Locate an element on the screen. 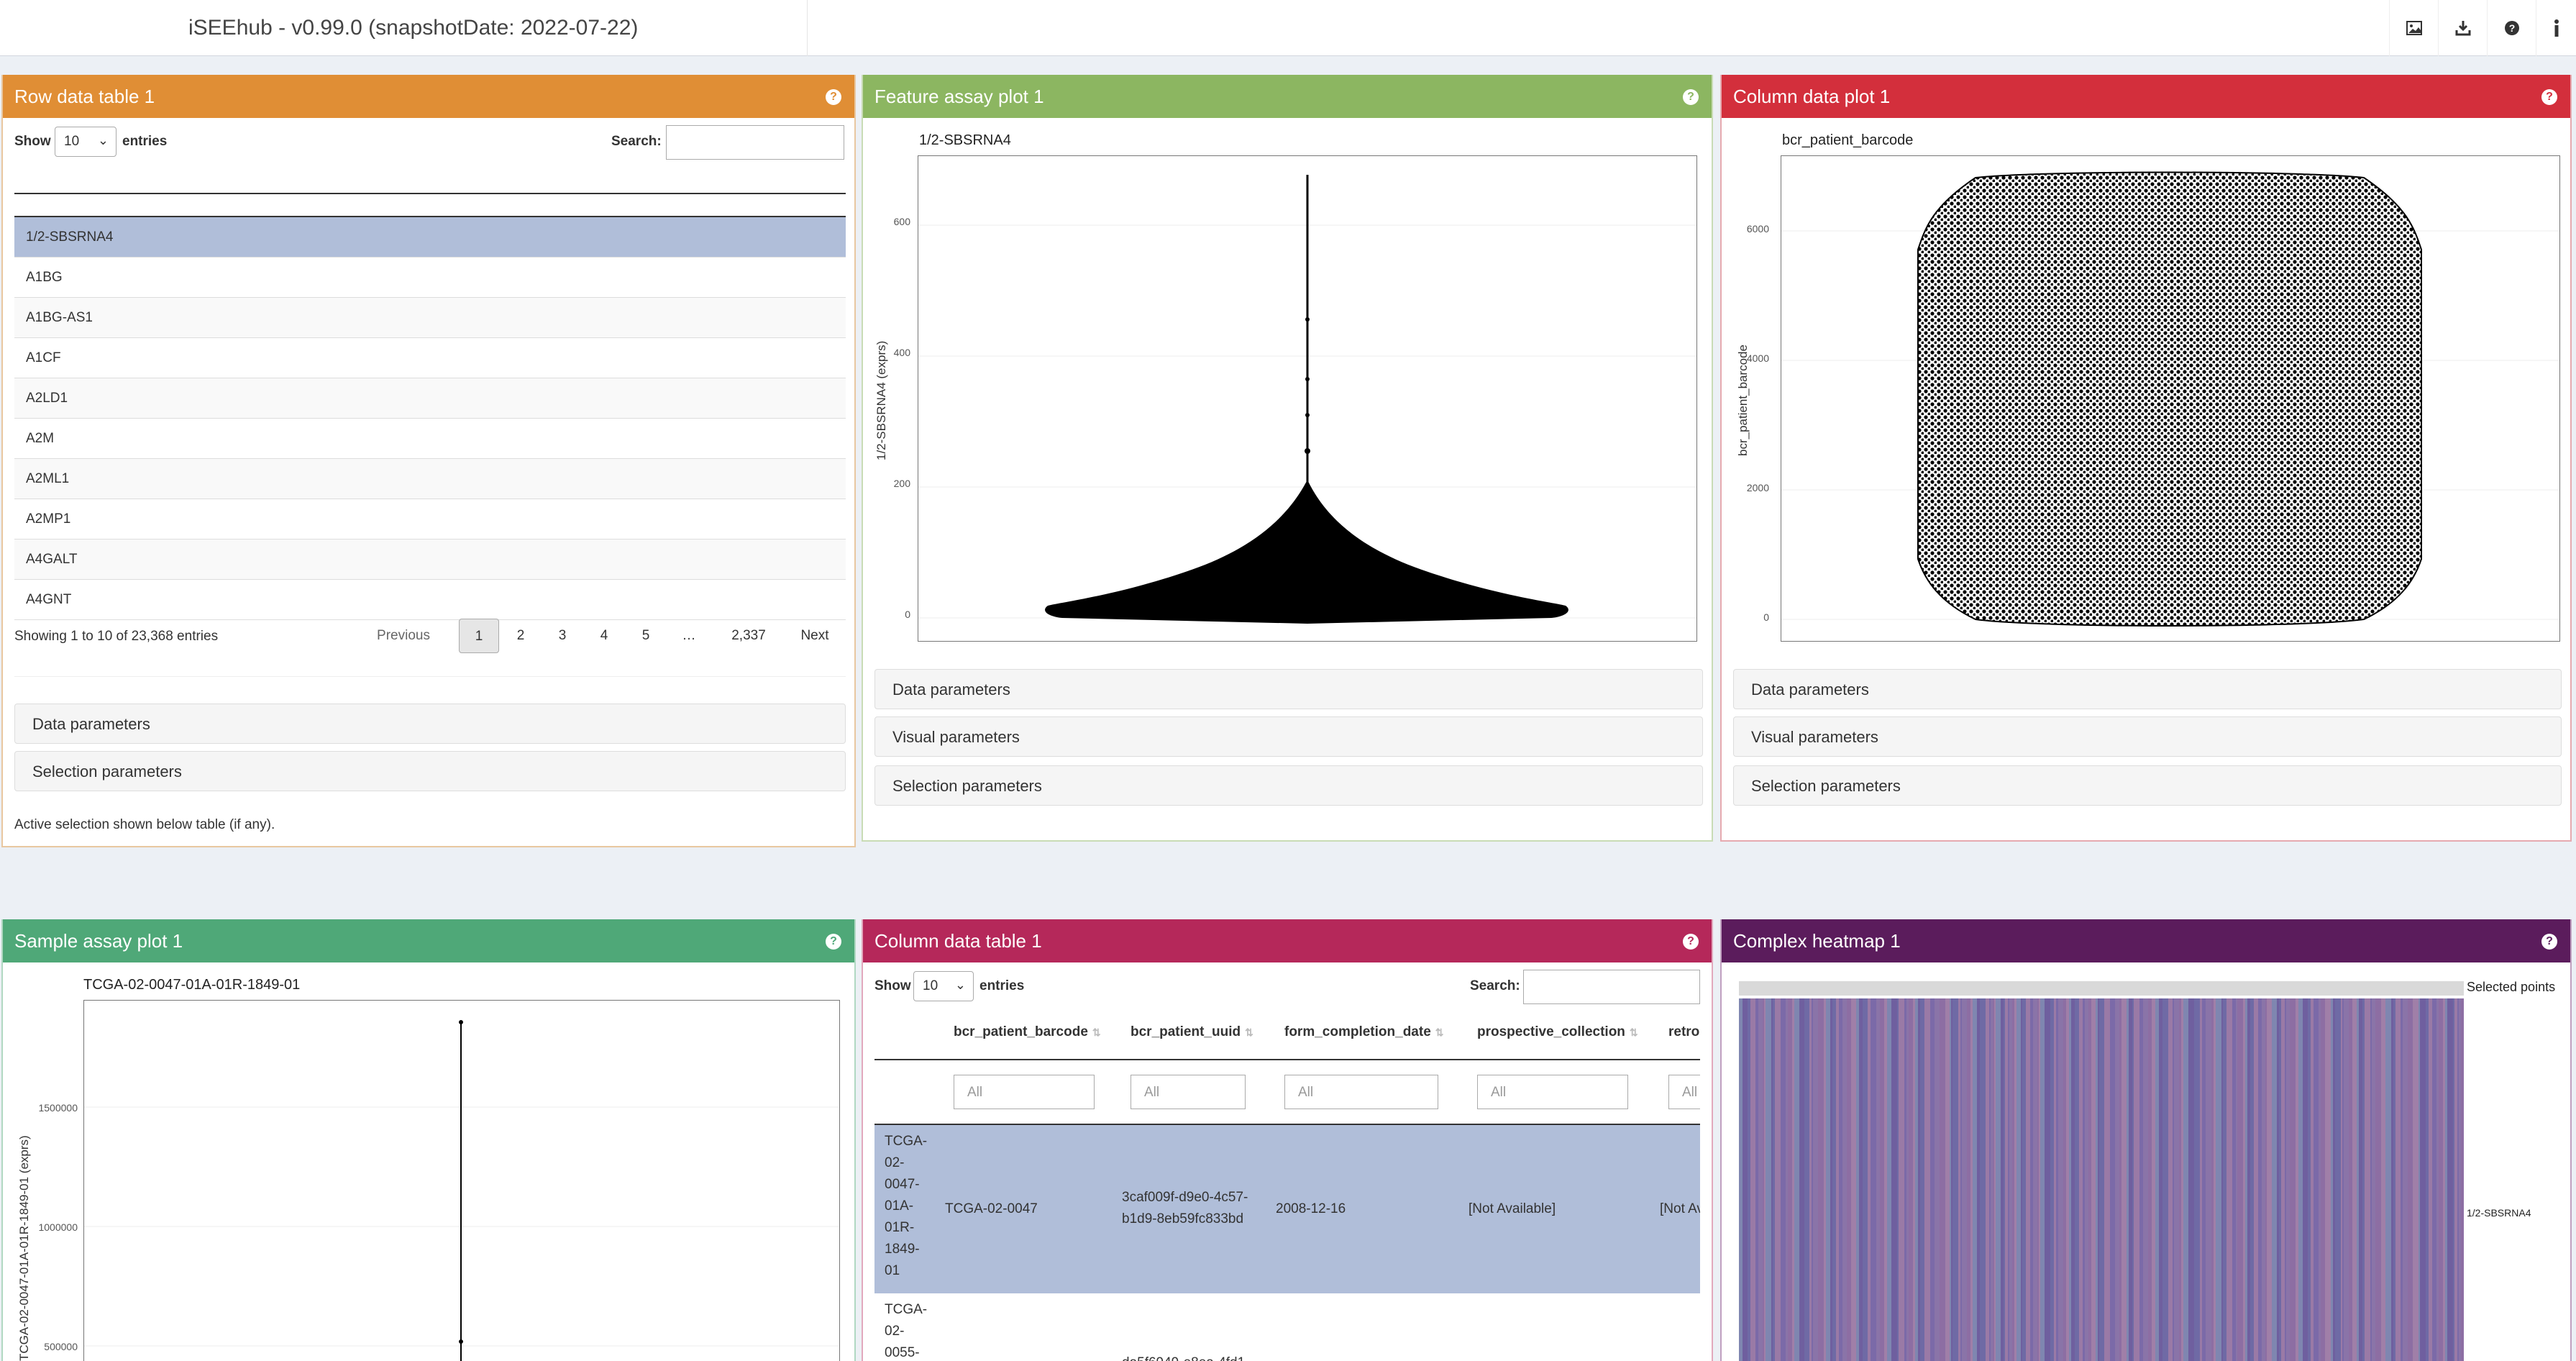 Image resolution: width=2576 pixels, height=1361 pixels. heatmap-canvas is located at coordinates (2101, 1179).